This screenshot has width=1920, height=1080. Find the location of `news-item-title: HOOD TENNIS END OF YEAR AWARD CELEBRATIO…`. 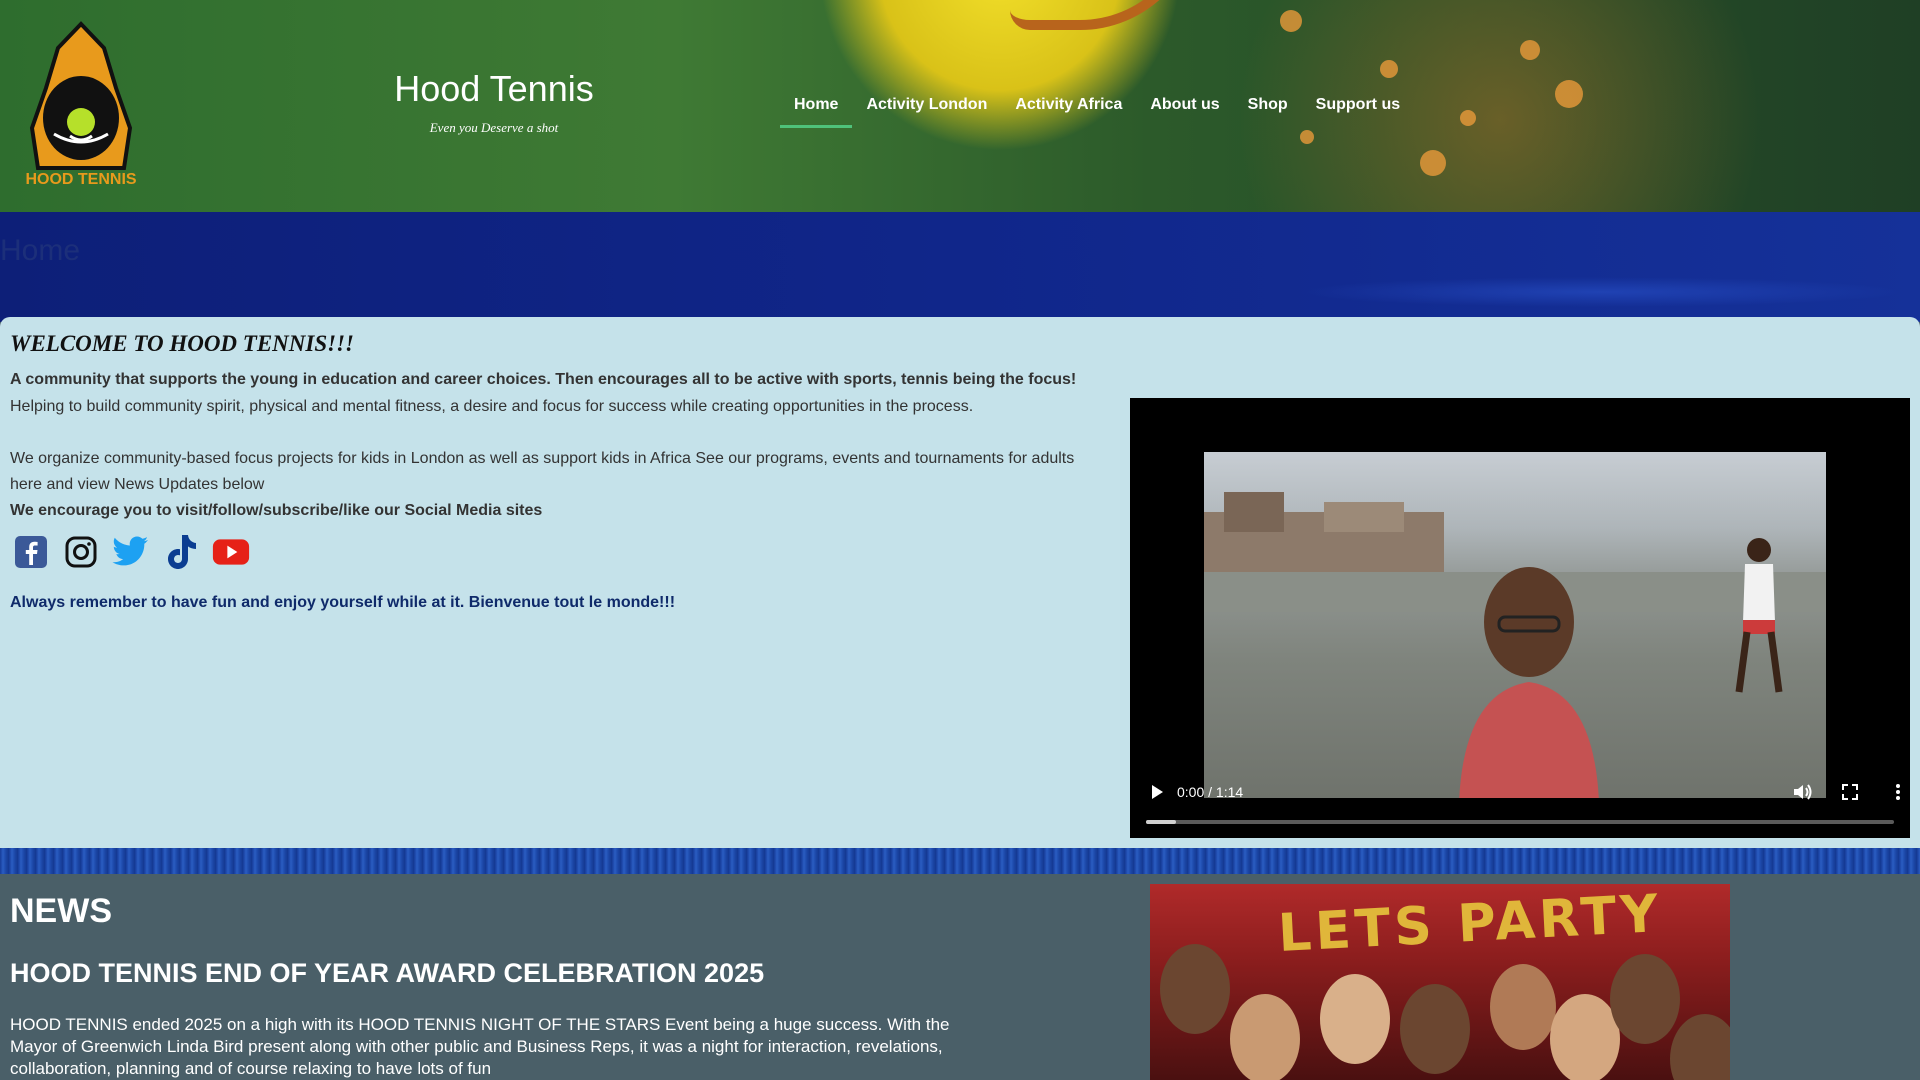

news-item-title: HOOD TENNIS END OF YEAR AWARD CELEBRATIO… is located at coordinates (387, 973).